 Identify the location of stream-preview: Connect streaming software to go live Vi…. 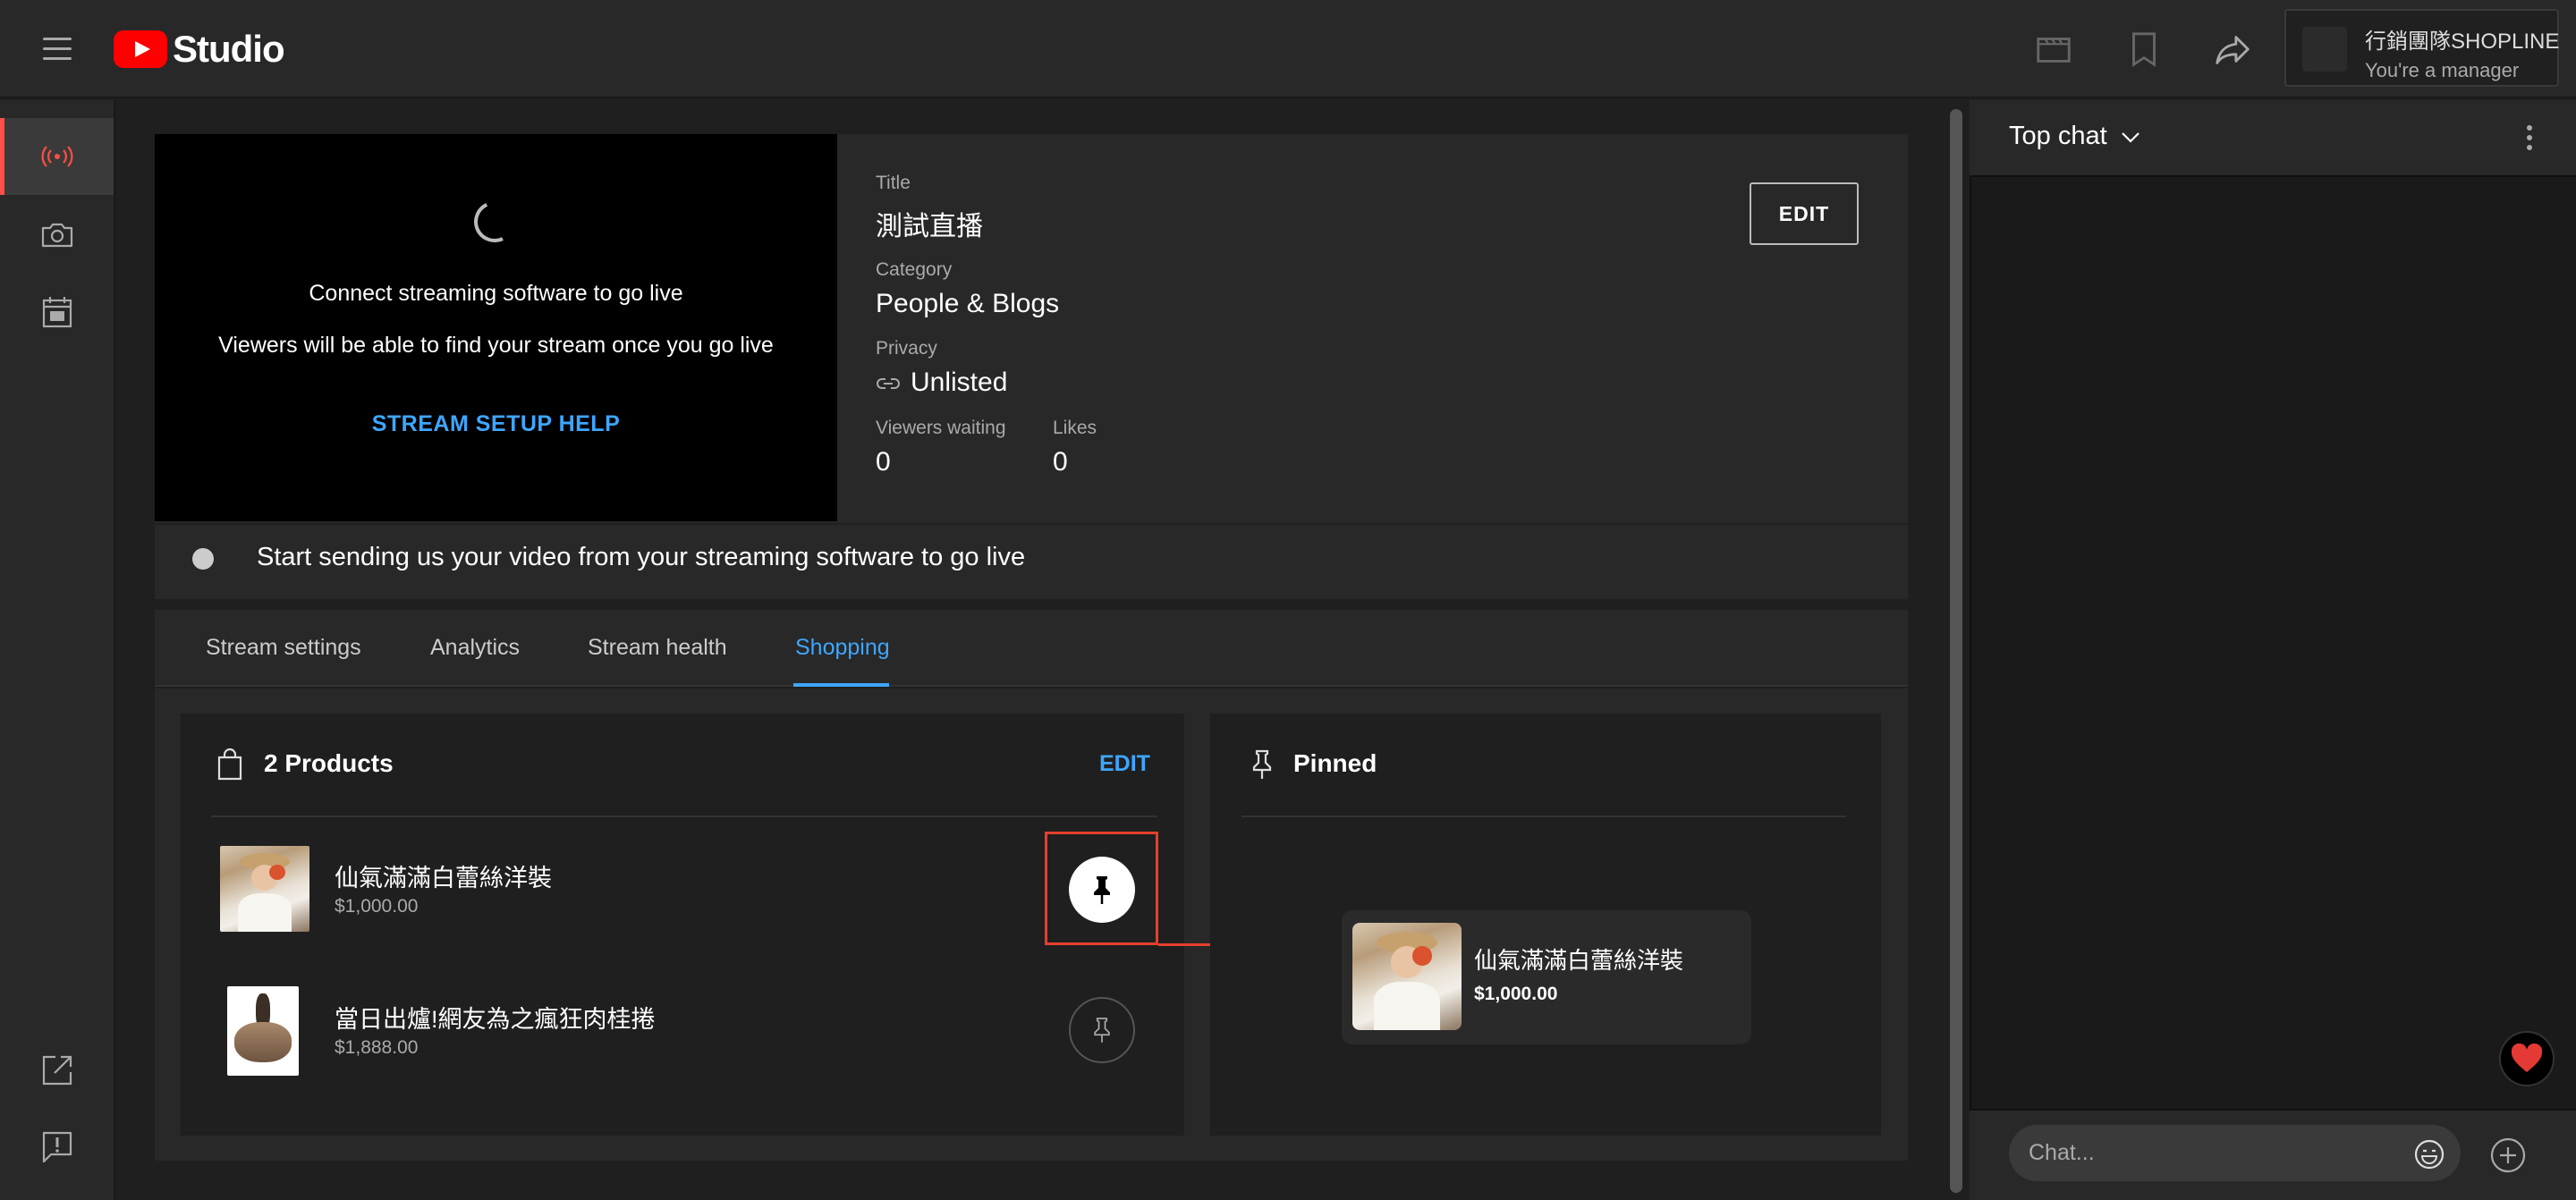
(496, 327).